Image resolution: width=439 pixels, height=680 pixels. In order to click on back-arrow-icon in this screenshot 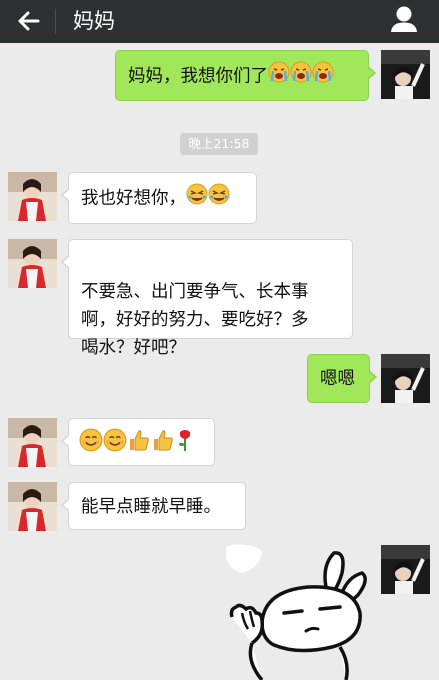, I will do `click(29, 21)`.